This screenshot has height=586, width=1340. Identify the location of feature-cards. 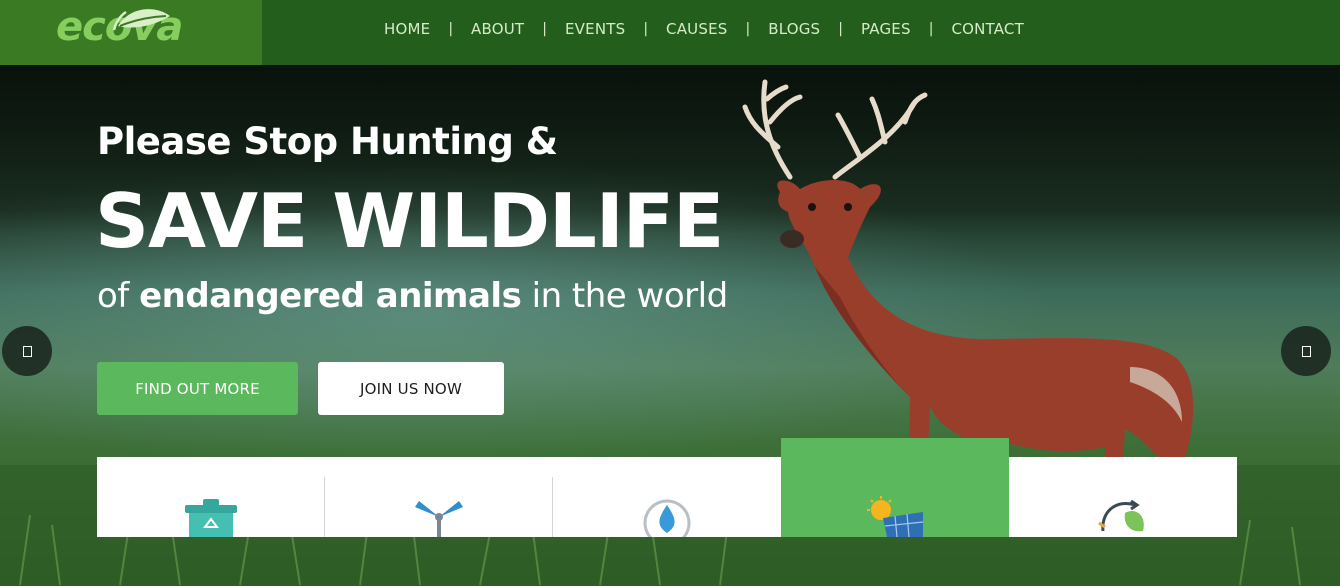
(667, 487).